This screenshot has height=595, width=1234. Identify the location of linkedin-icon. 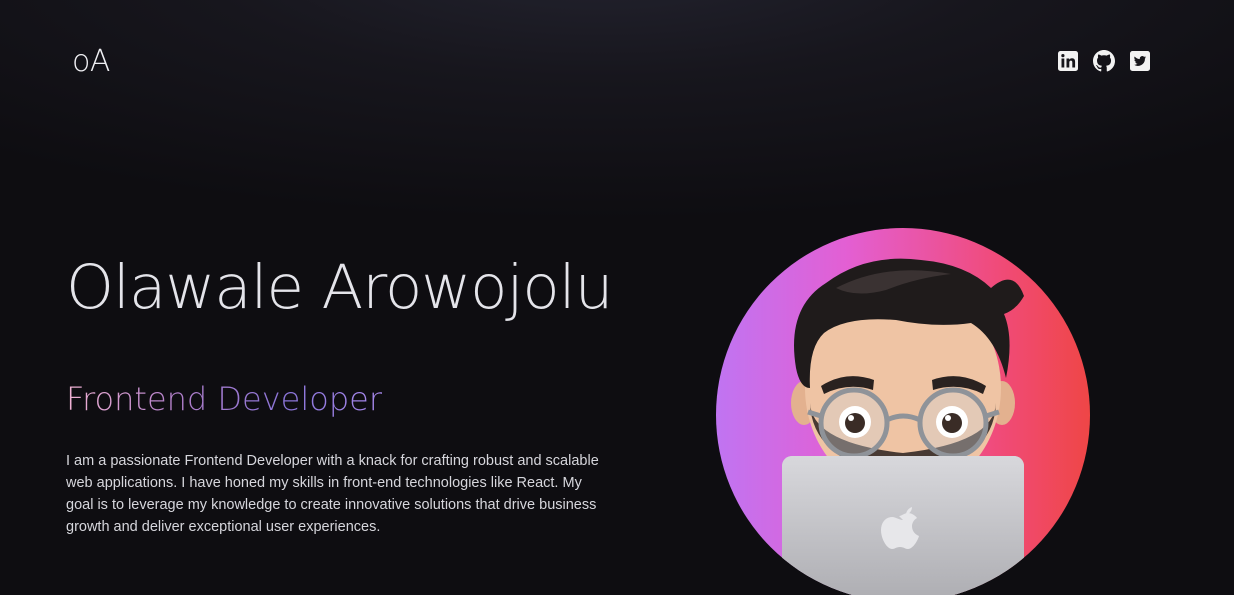
(1068, 61).